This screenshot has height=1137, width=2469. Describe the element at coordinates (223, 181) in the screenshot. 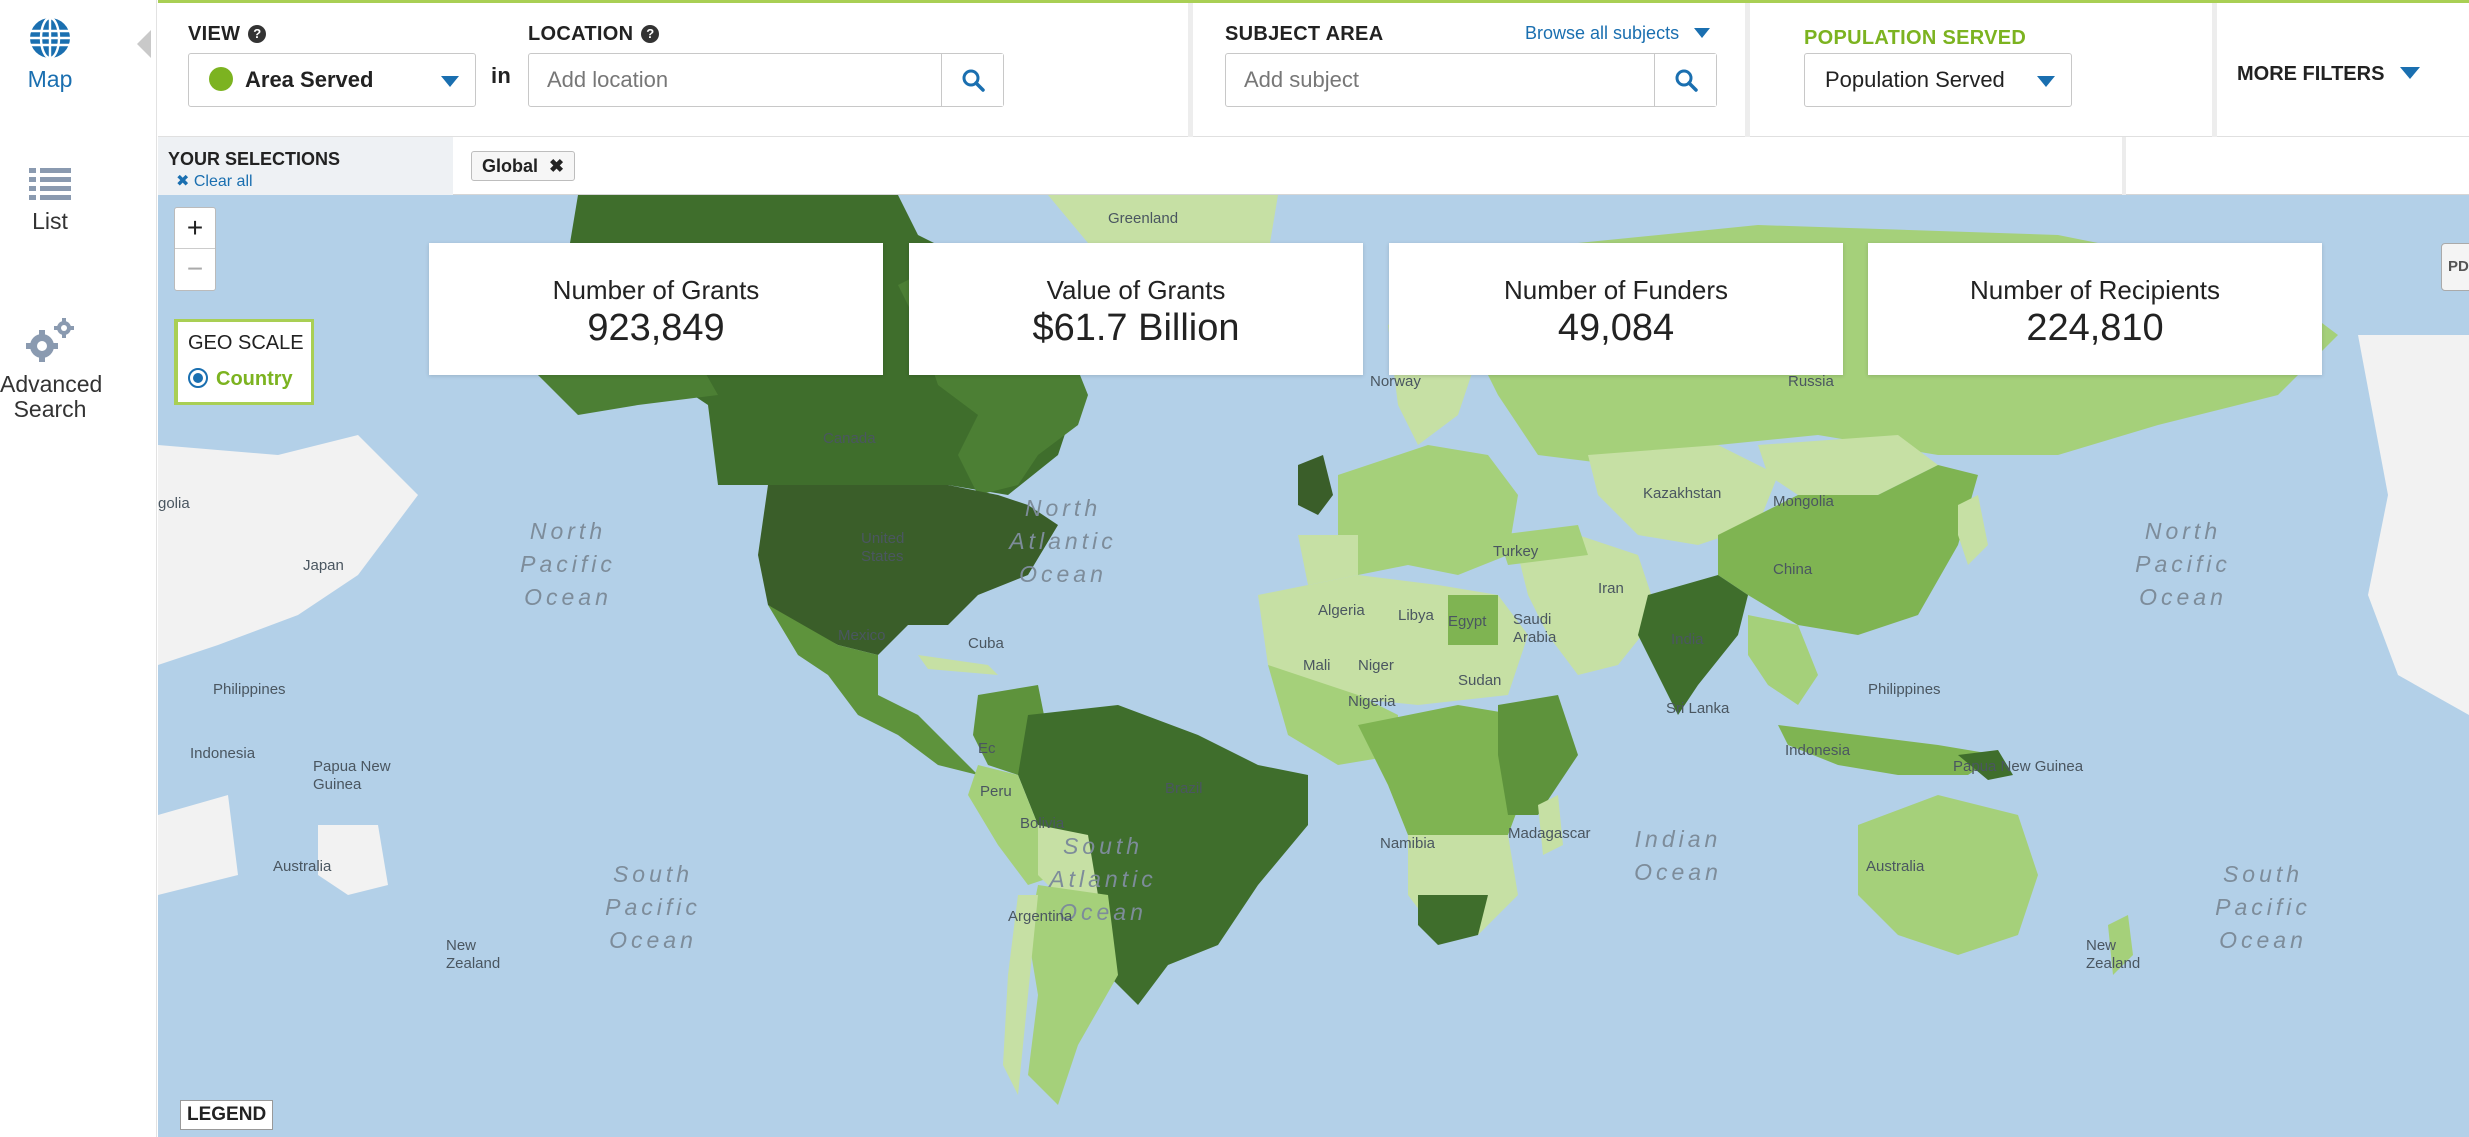

I see `clear-all-text: Clear all` at that location.